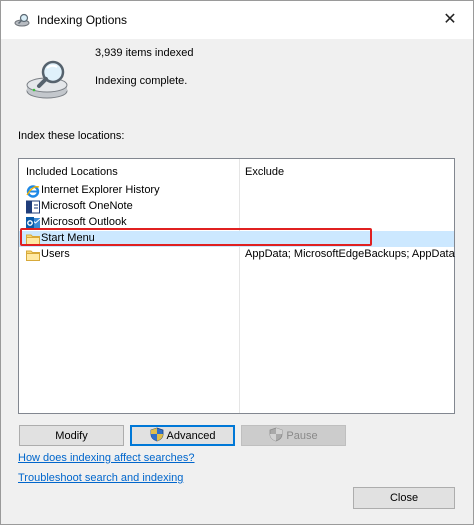  Describe the element at coordinates (100, 478) in the screenshot. I see `troubleshoot-indexing-link: Troubleshoot search and indexing` at that location.